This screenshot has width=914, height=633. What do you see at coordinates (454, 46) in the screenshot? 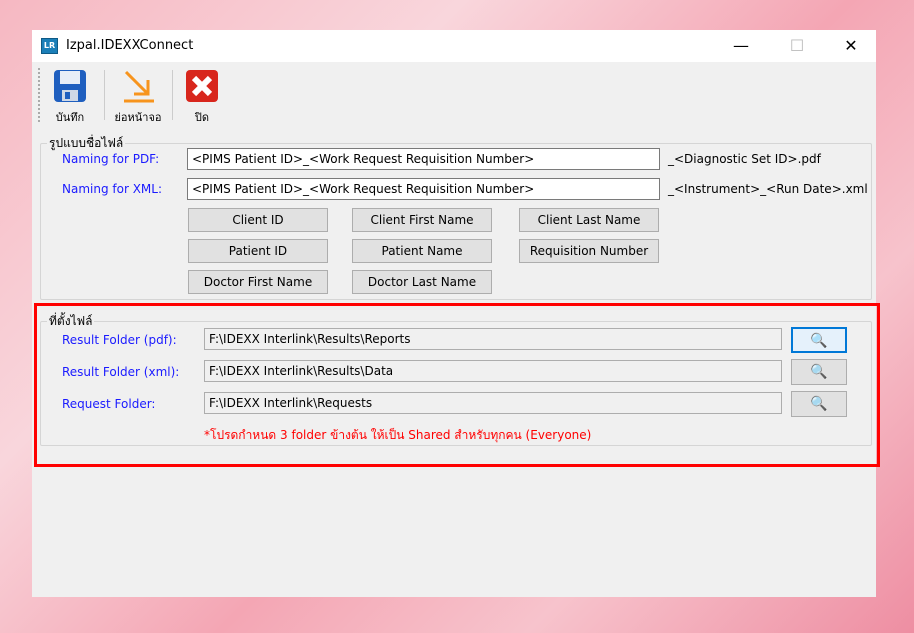
I see `title-bar: LR Izpal.IDEXXConnect — ☐ ✕` at bounding box center [454, 46].